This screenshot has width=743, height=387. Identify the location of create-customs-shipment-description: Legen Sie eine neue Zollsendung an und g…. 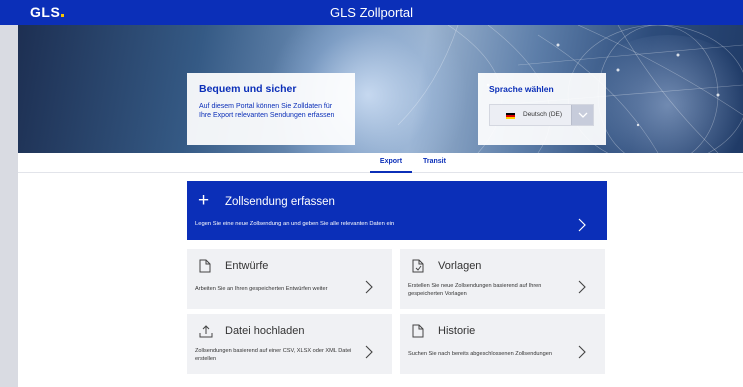
(295, 224).